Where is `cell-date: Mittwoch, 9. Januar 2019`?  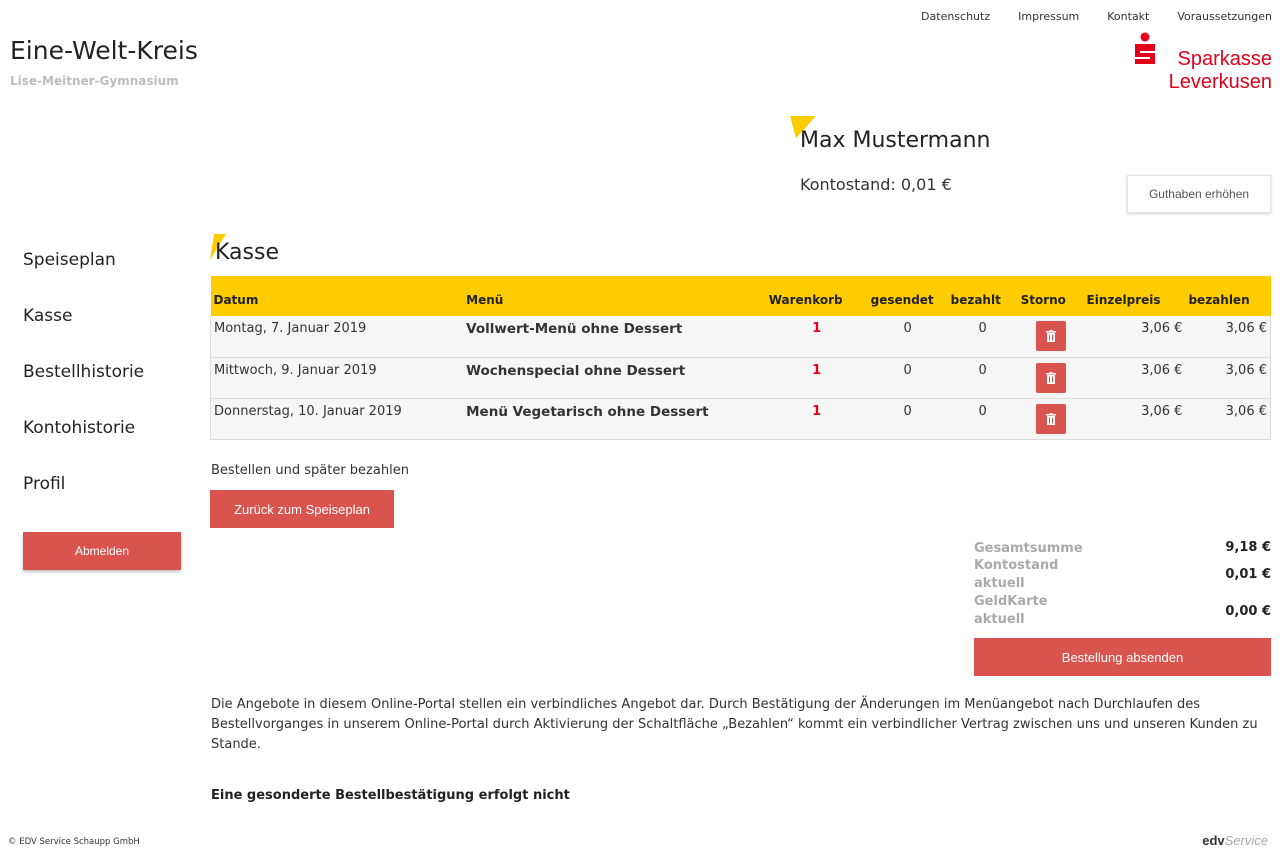 cell-date: Mittwoch, 9. Januar 2019 is located at coordinates (337, 378).